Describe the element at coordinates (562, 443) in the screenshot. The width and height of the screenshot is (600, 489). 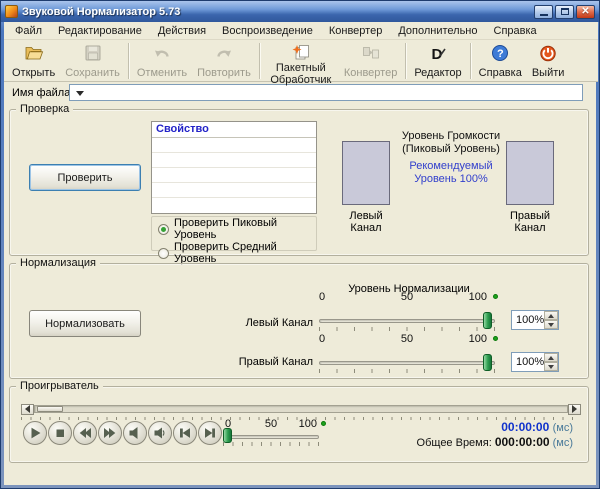
I see `total-time-unit: (мс)` at that location.